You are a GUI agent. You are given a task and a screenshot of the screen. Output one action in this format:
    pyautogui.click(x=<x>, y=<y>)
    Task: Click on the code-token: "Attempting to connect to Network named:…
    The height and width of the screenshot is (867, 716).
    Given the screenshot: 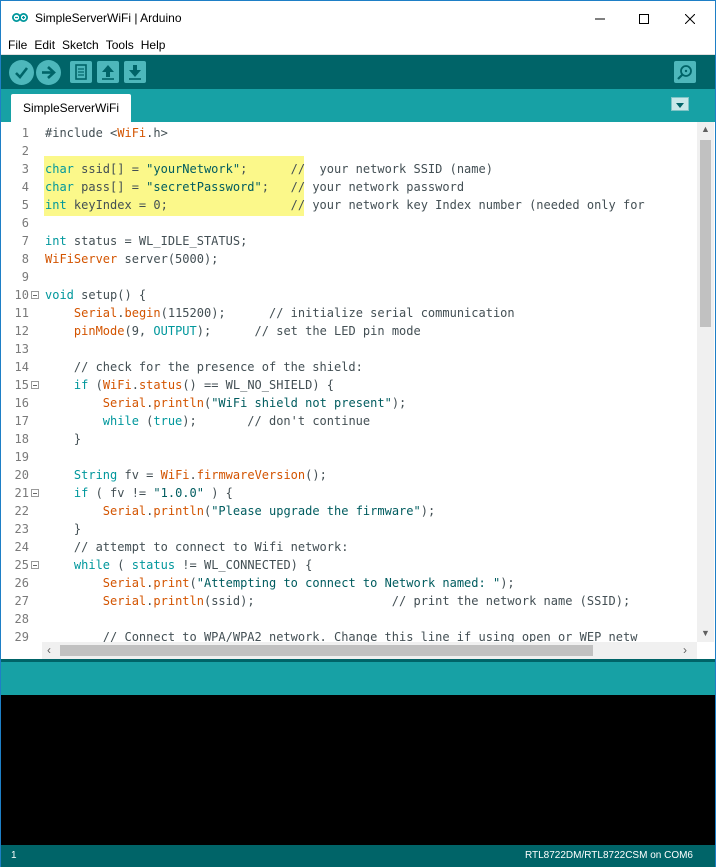 What is the action you would take?
    pyautogui.click(x=348, y=583)
    